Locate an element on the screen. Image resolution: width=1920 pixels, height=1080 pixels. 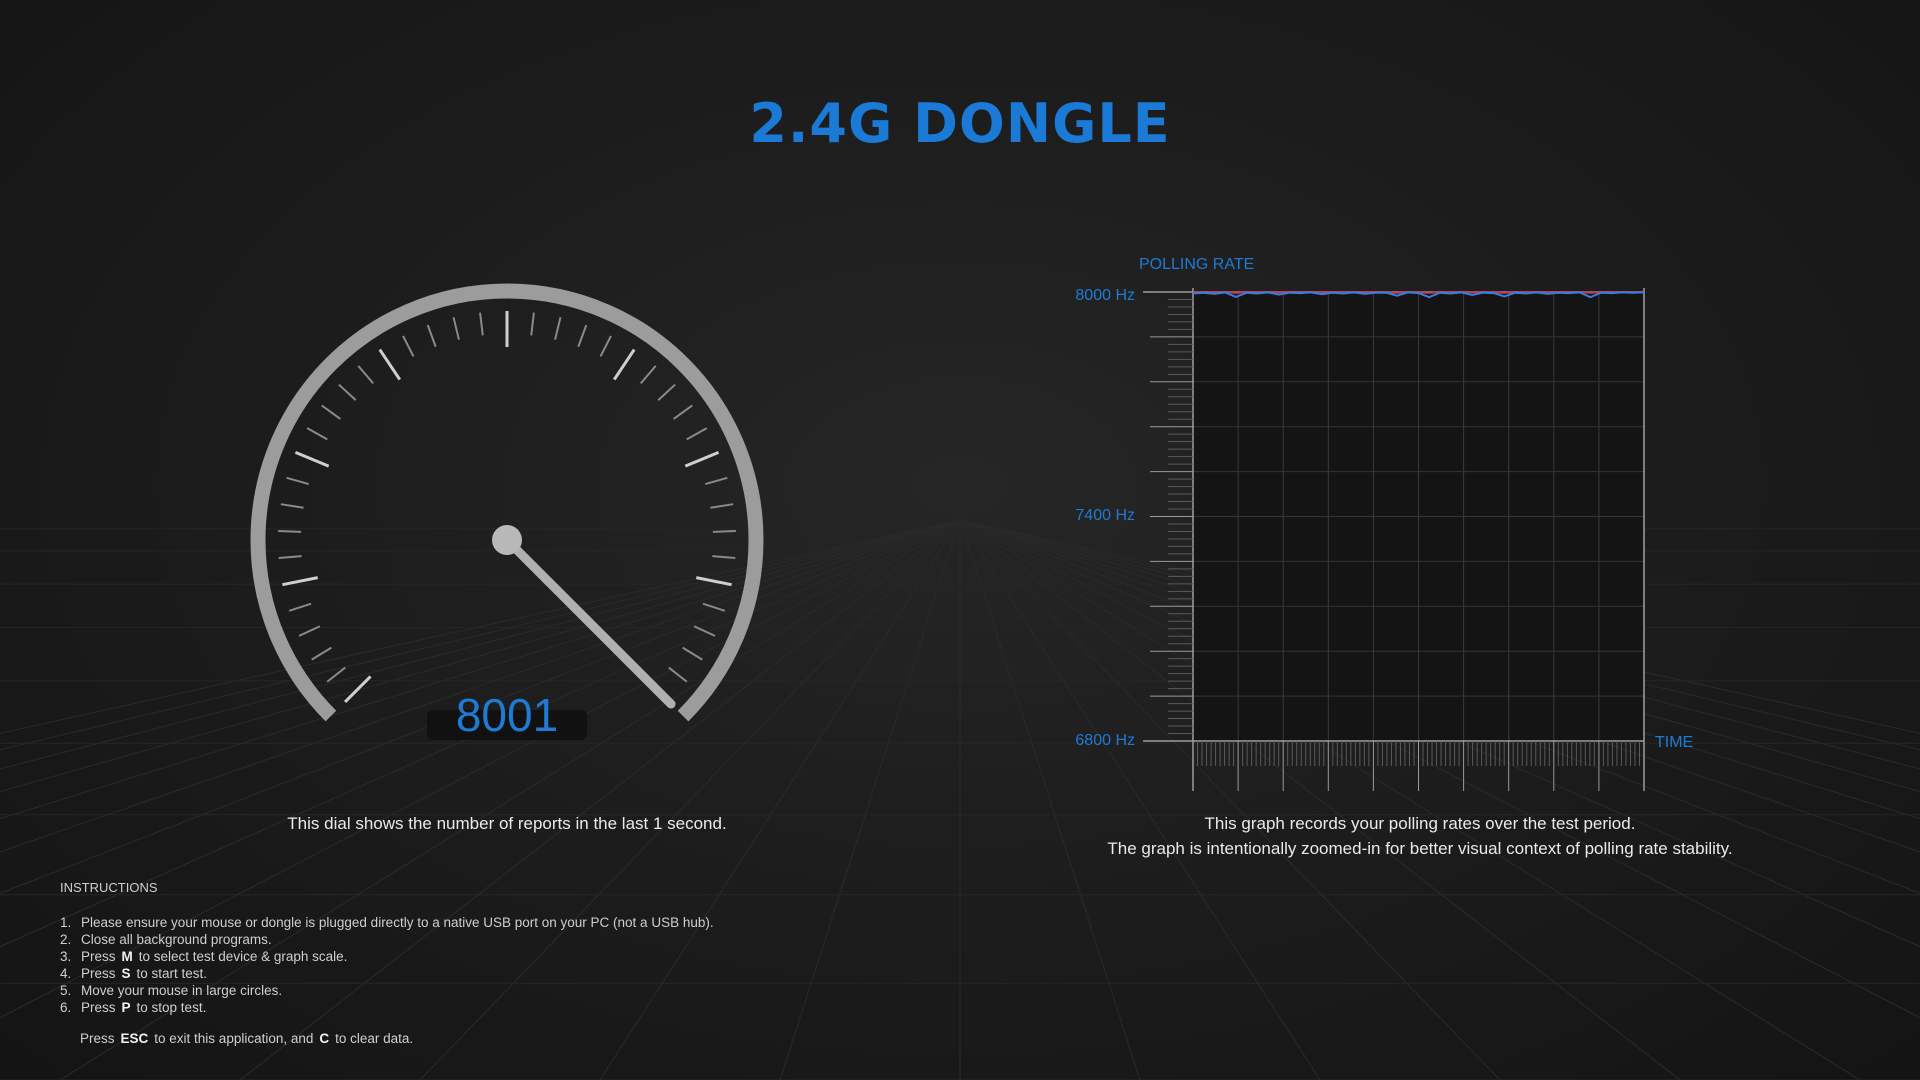
key-esc: ESC is located at coordinates (134, 1038).